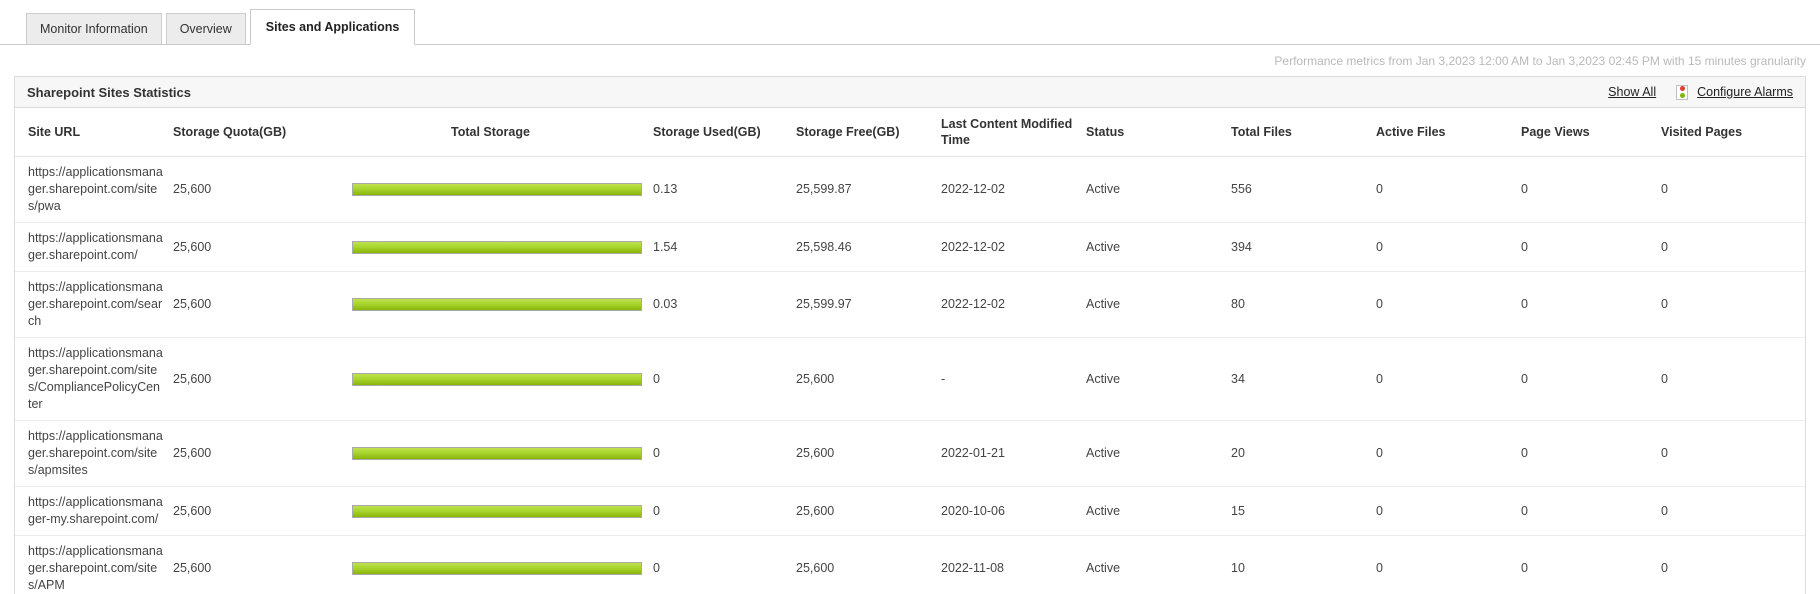 The width and height of the screenshot is (1820, 594). I want to click on column-header-storage-used-gb: Storage Used(GB), so click(724, 132).